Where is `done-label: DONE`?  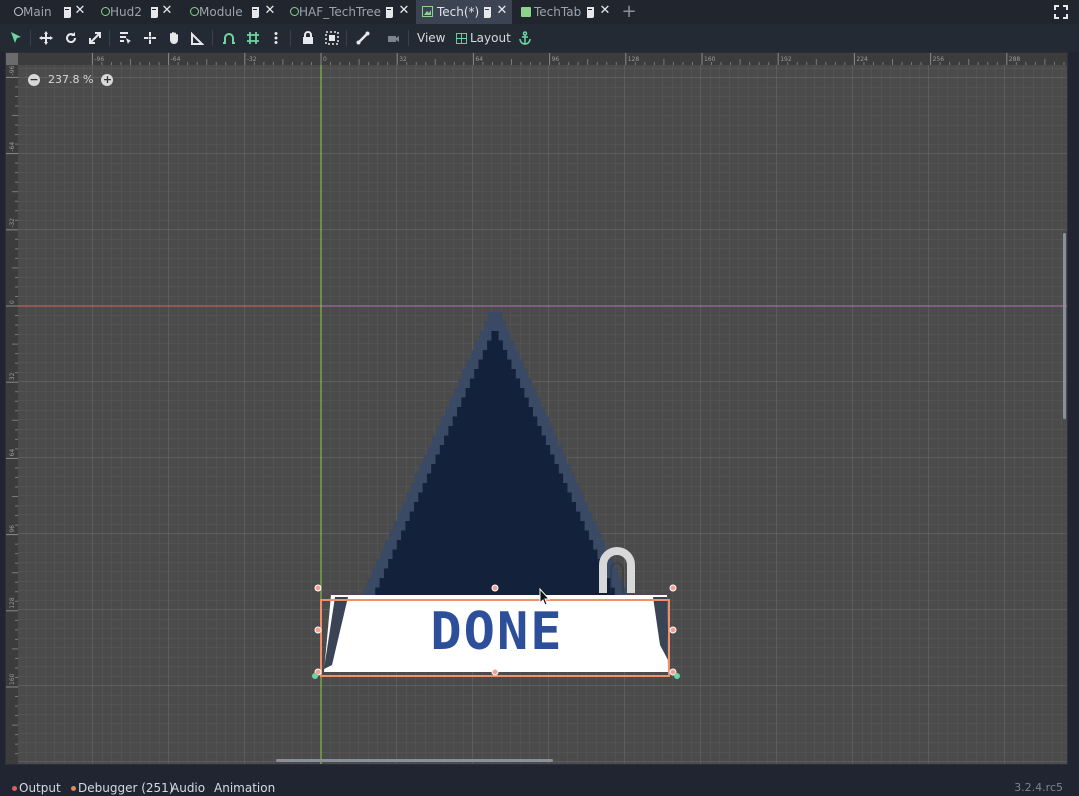 done-label: DONE is located at coordinates (496, 632).